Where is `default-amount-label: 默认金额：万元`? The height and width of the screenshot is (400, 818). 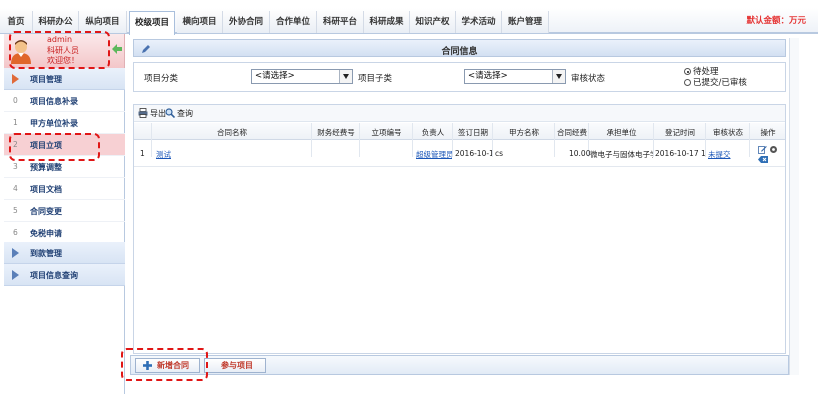
default-amount-label: 默认金额：万元 is located at coordinates (776, 21).